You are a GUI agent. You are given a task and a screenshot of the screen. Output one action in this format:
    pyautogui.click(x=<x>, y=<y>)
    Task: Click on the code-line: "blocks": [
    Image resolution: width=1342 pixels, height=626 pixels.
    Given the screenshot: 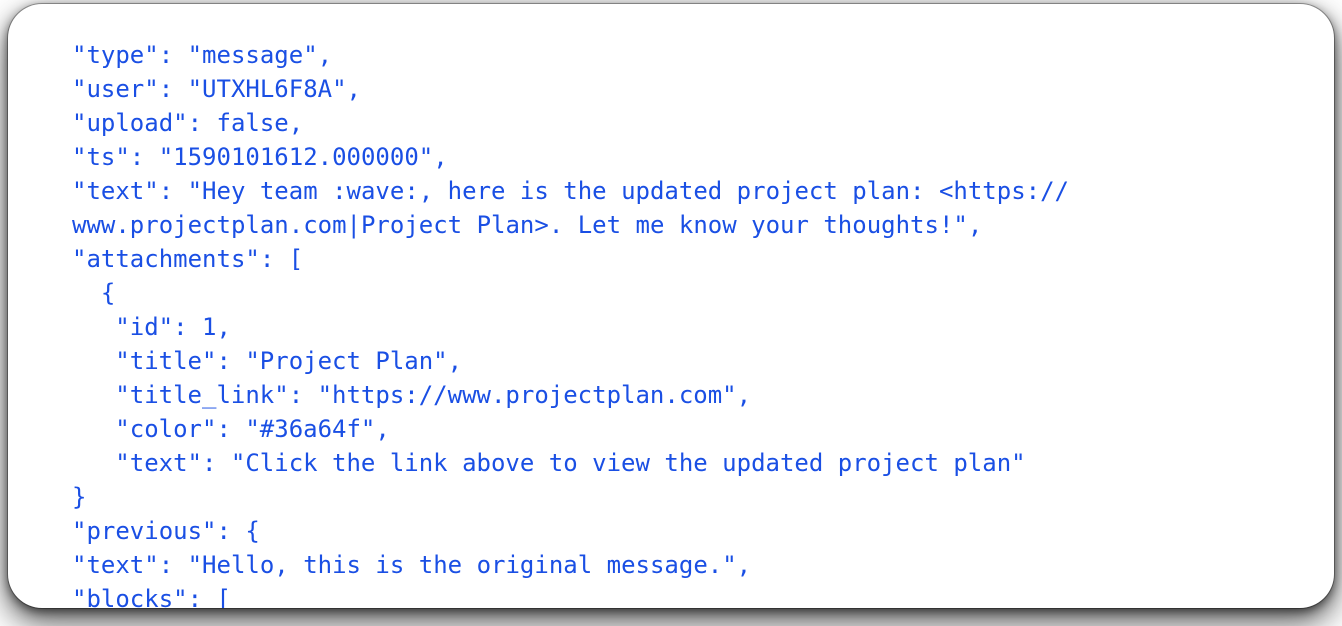 What is the action you would take?
    pyautogui.click(x=151, y=596)
    